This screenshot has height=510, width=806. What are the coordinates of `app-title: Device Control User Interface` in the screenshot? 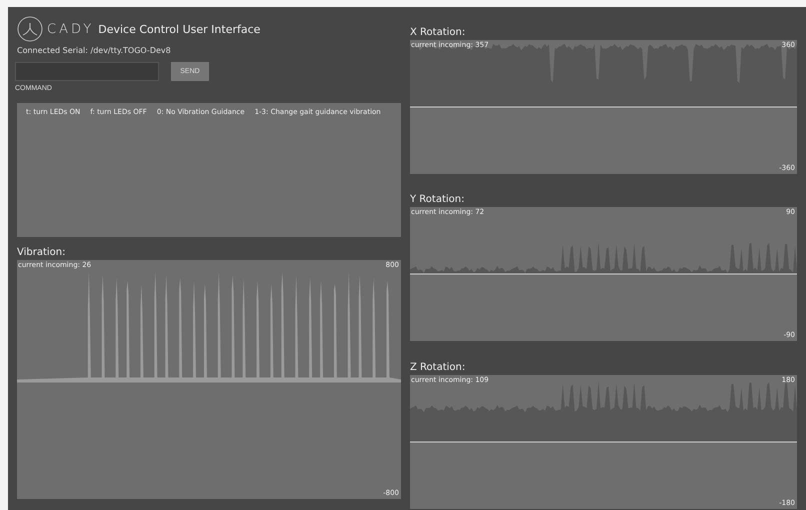 It's located at (179, 29).